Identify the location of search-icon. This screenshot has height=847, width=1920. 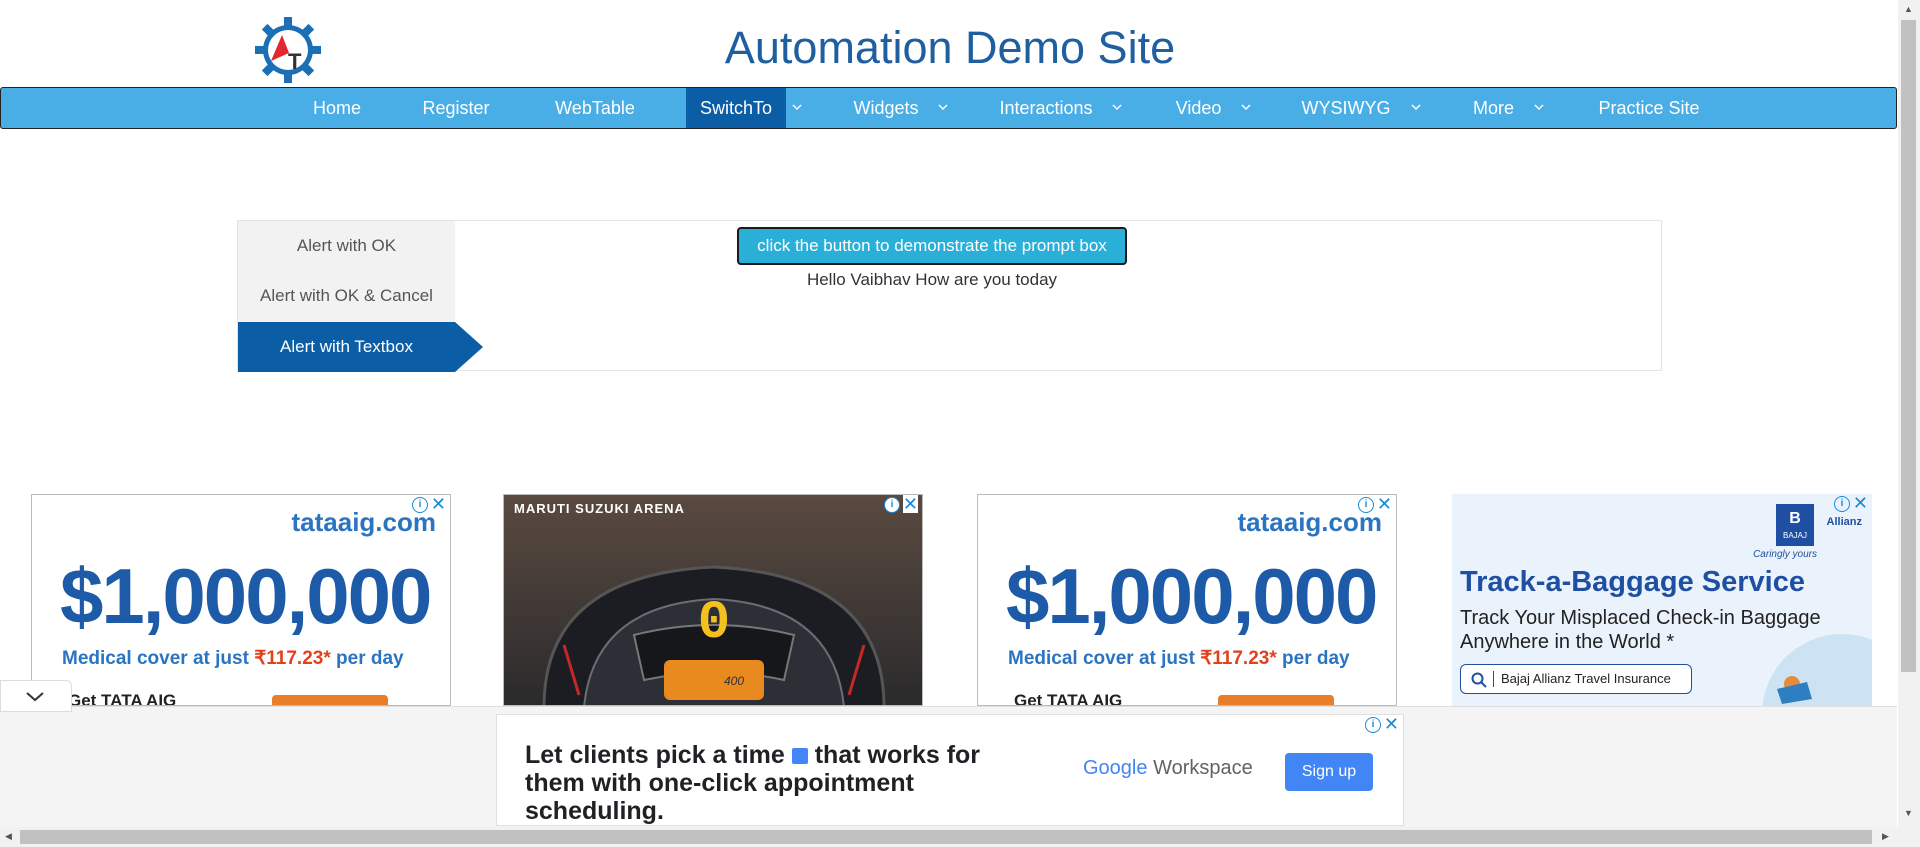
(1479, 680).